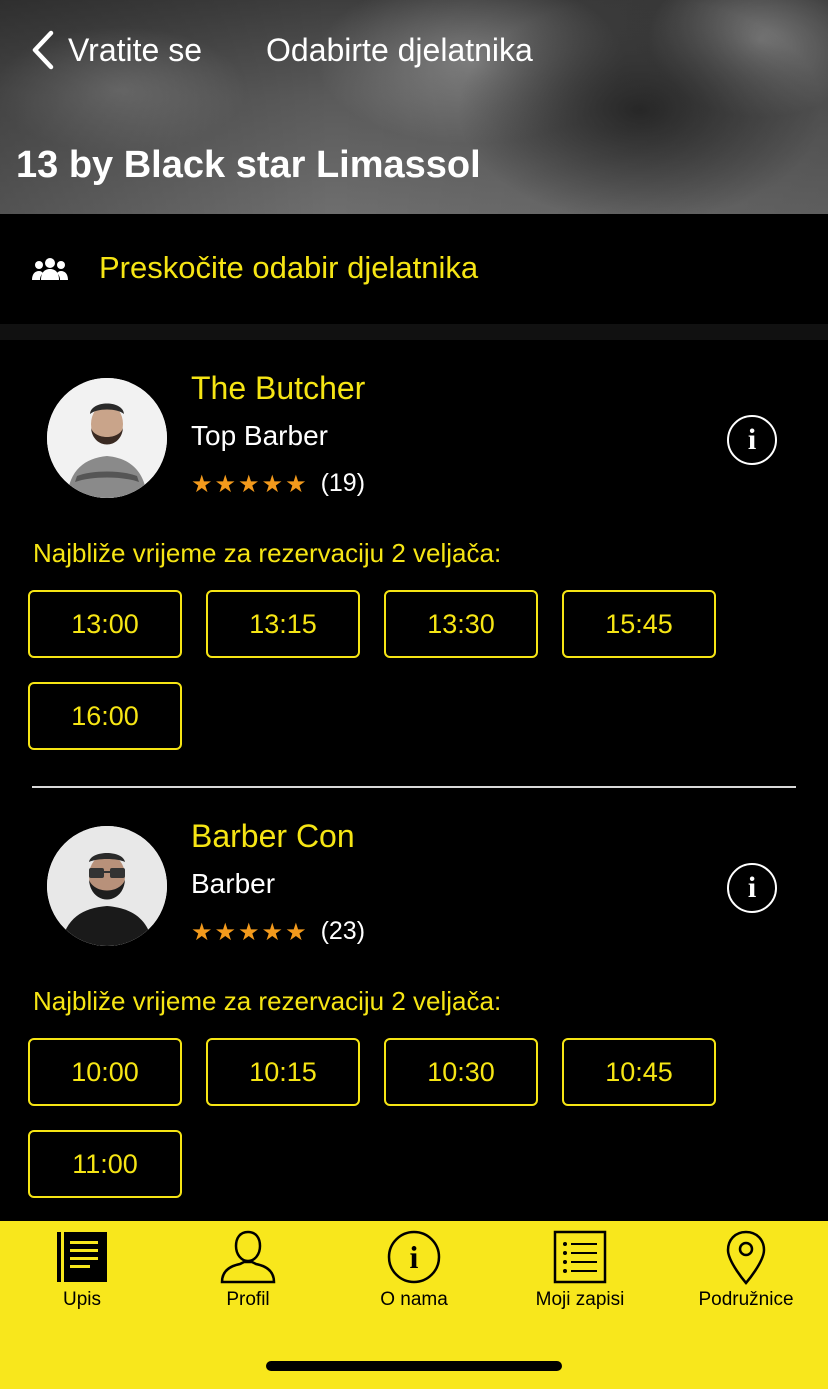  Describe the element at coordinates (248, 1257) in the screenshot. I see `user-icon` at that location.